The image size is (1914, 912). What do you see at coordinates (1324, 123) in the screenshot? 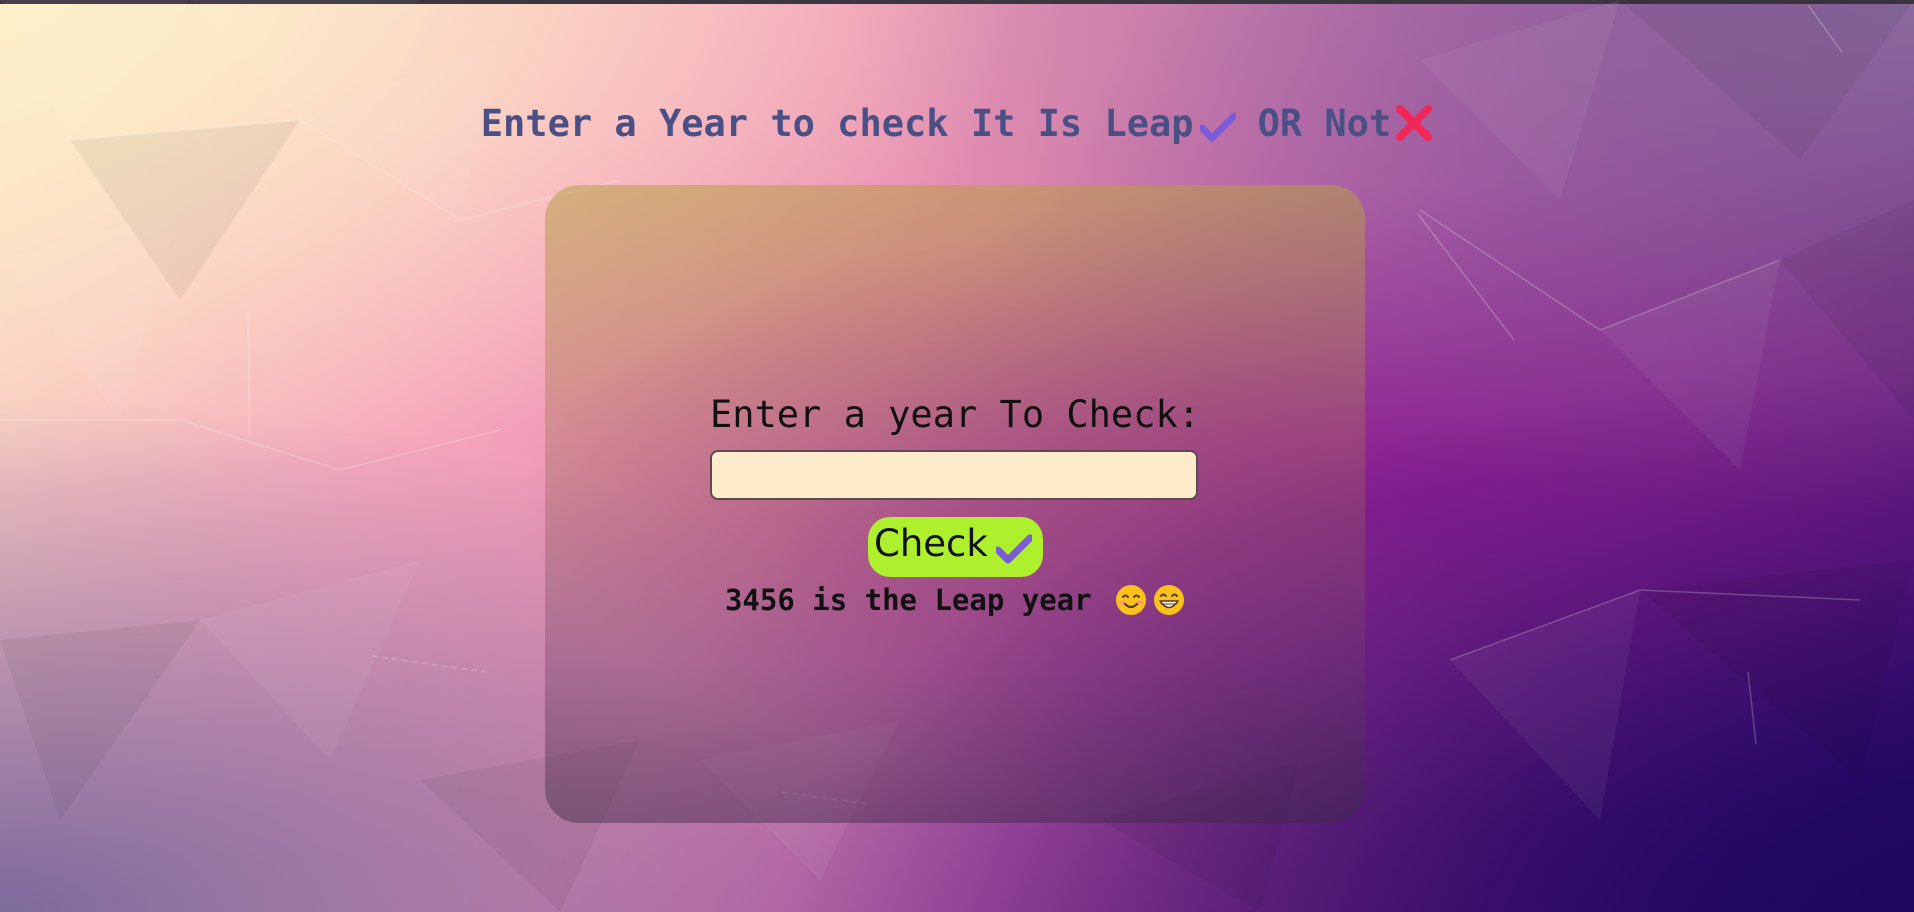
I see `title-or-not-text: OR Not` at bounding box center [1324, 123].